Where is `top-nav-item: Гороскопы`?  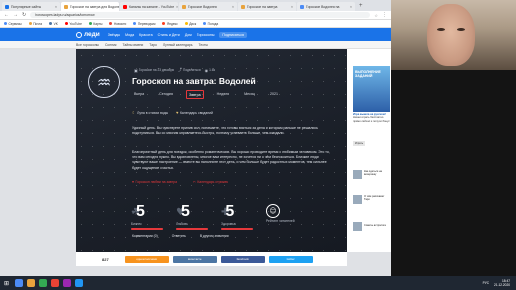
top-nav-item: Гороскопы is located at coordinates (206, 35).